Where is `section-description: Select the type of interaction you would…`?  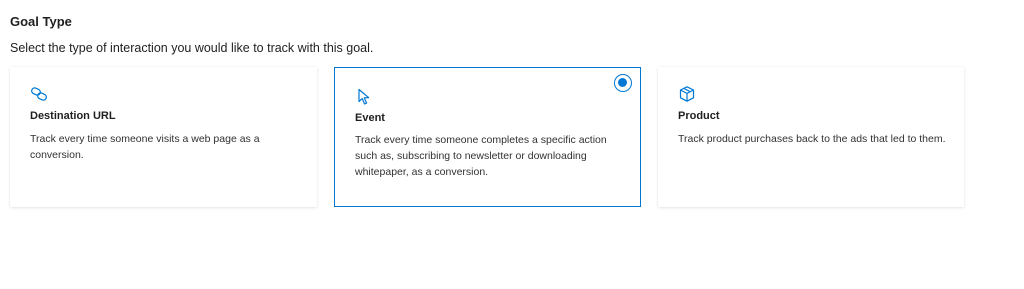
section-description: Select the type of interaction you would… is located at coordinates (192, 48).